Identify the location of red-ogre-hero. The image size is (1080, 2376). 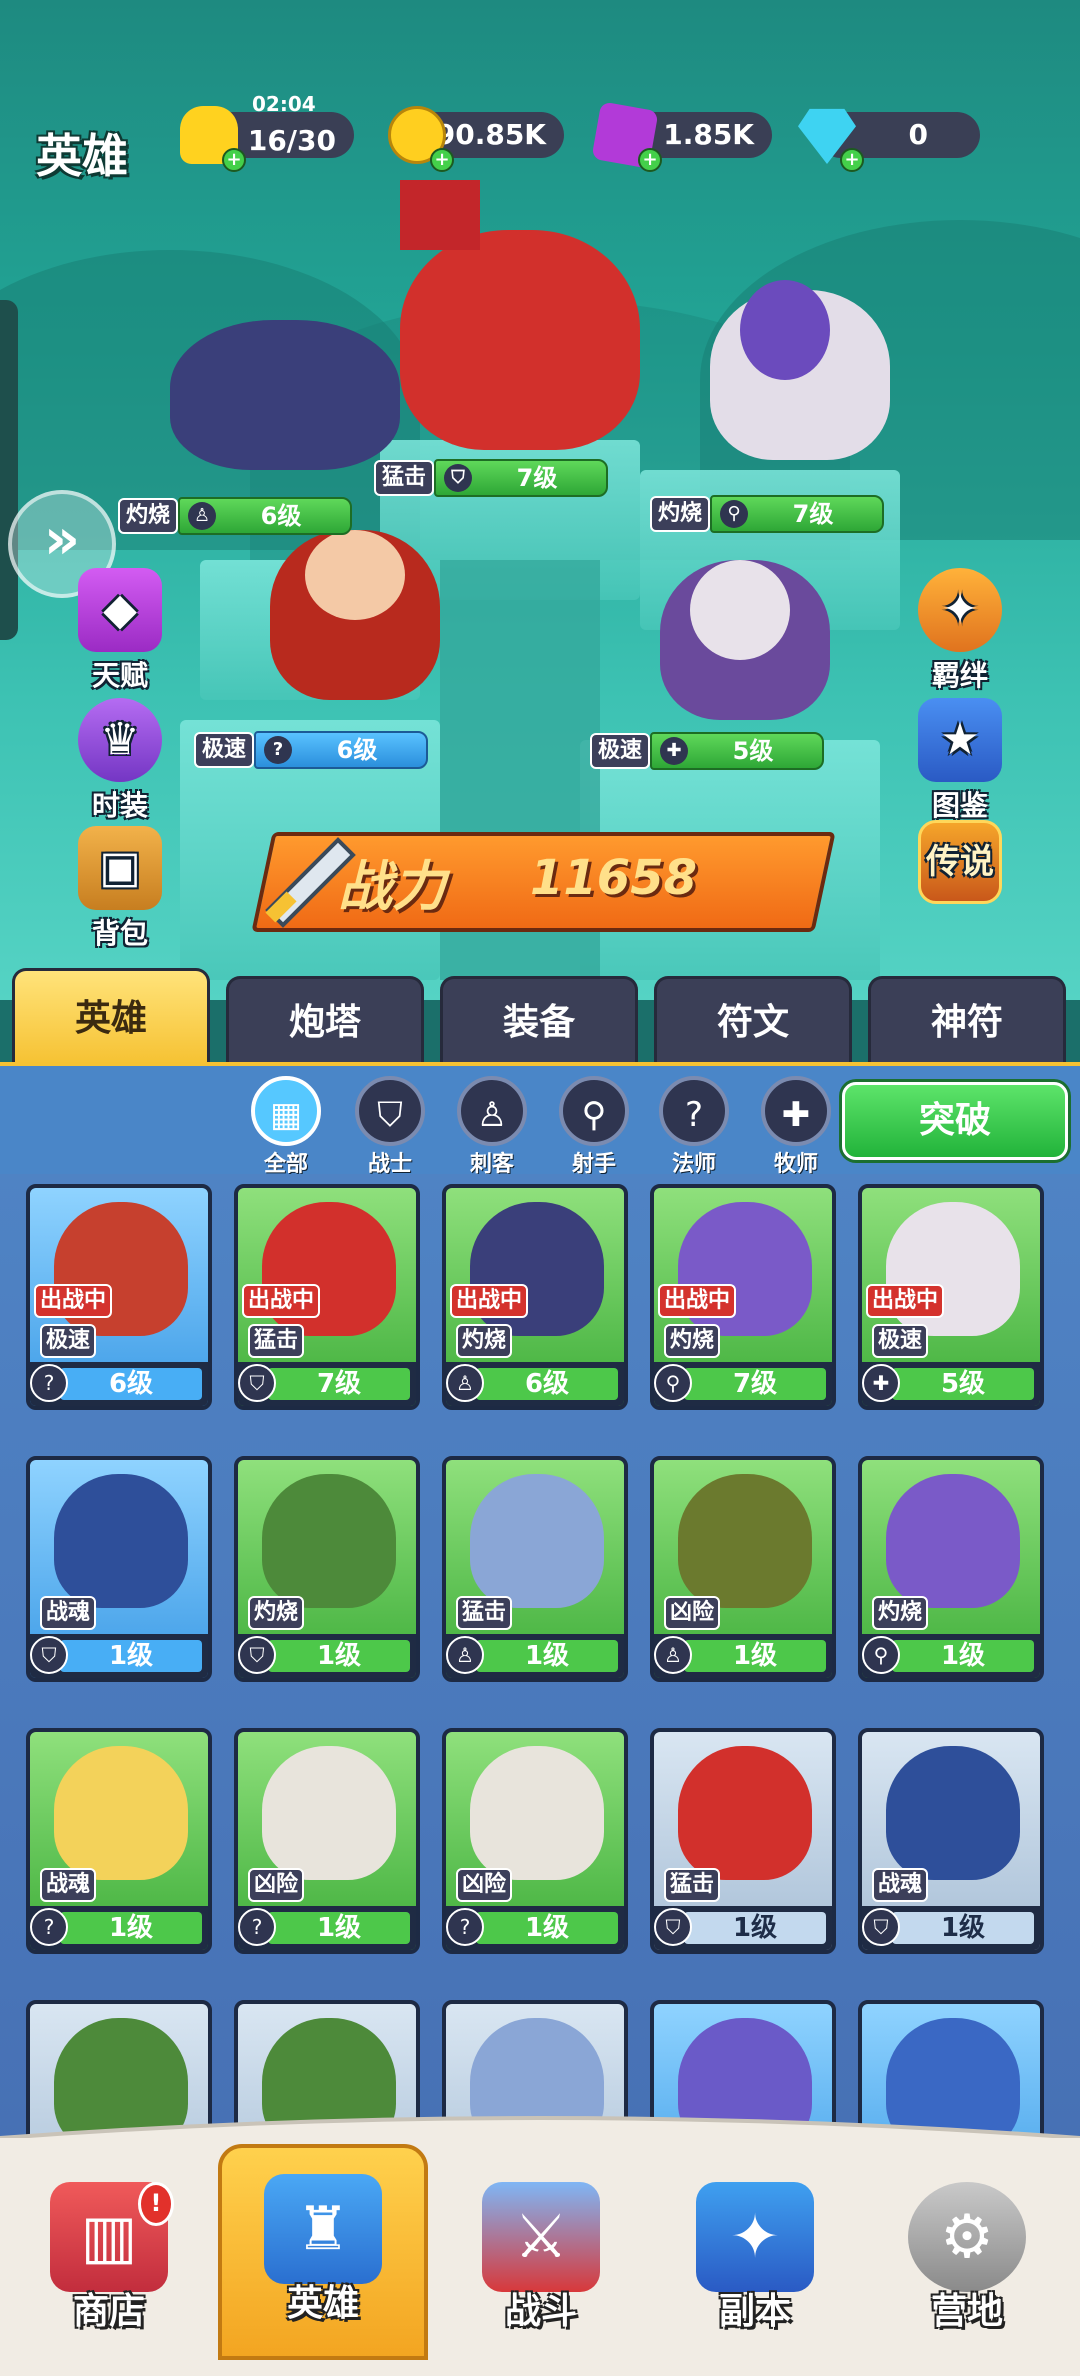
(520, 340).